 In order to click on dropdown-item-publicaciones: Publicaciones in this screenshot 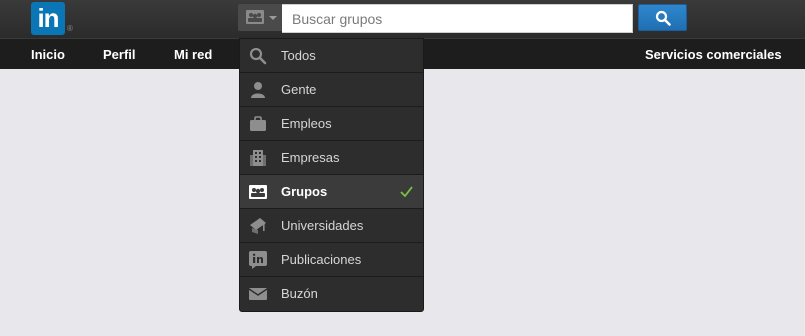, I will do `click(331, 260)`.